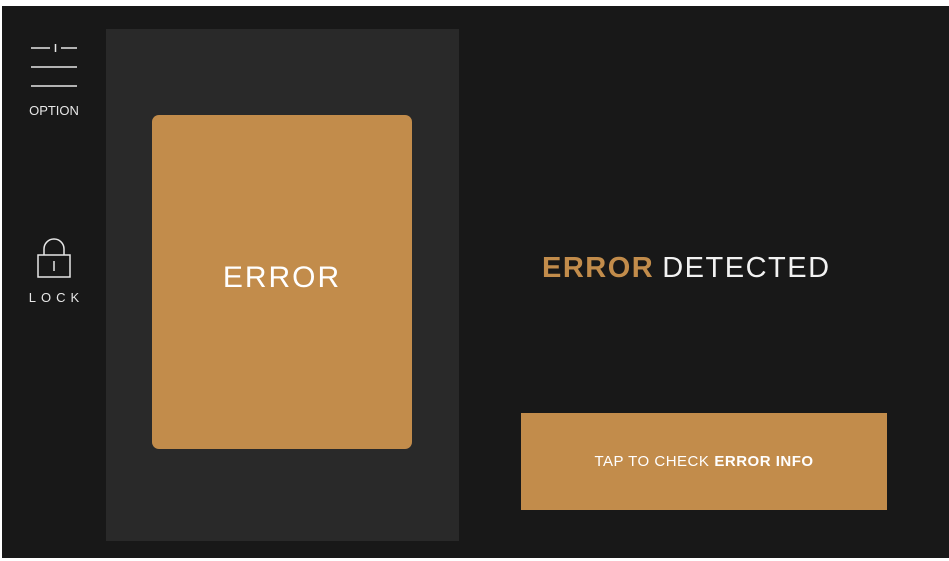 Image resolution: width=949 pixels, height=561 pixels. What do you see at coordinates (282, 277) in the screenshot?
I see `error-card-label: ERROR` at bounding box center [282, 277].